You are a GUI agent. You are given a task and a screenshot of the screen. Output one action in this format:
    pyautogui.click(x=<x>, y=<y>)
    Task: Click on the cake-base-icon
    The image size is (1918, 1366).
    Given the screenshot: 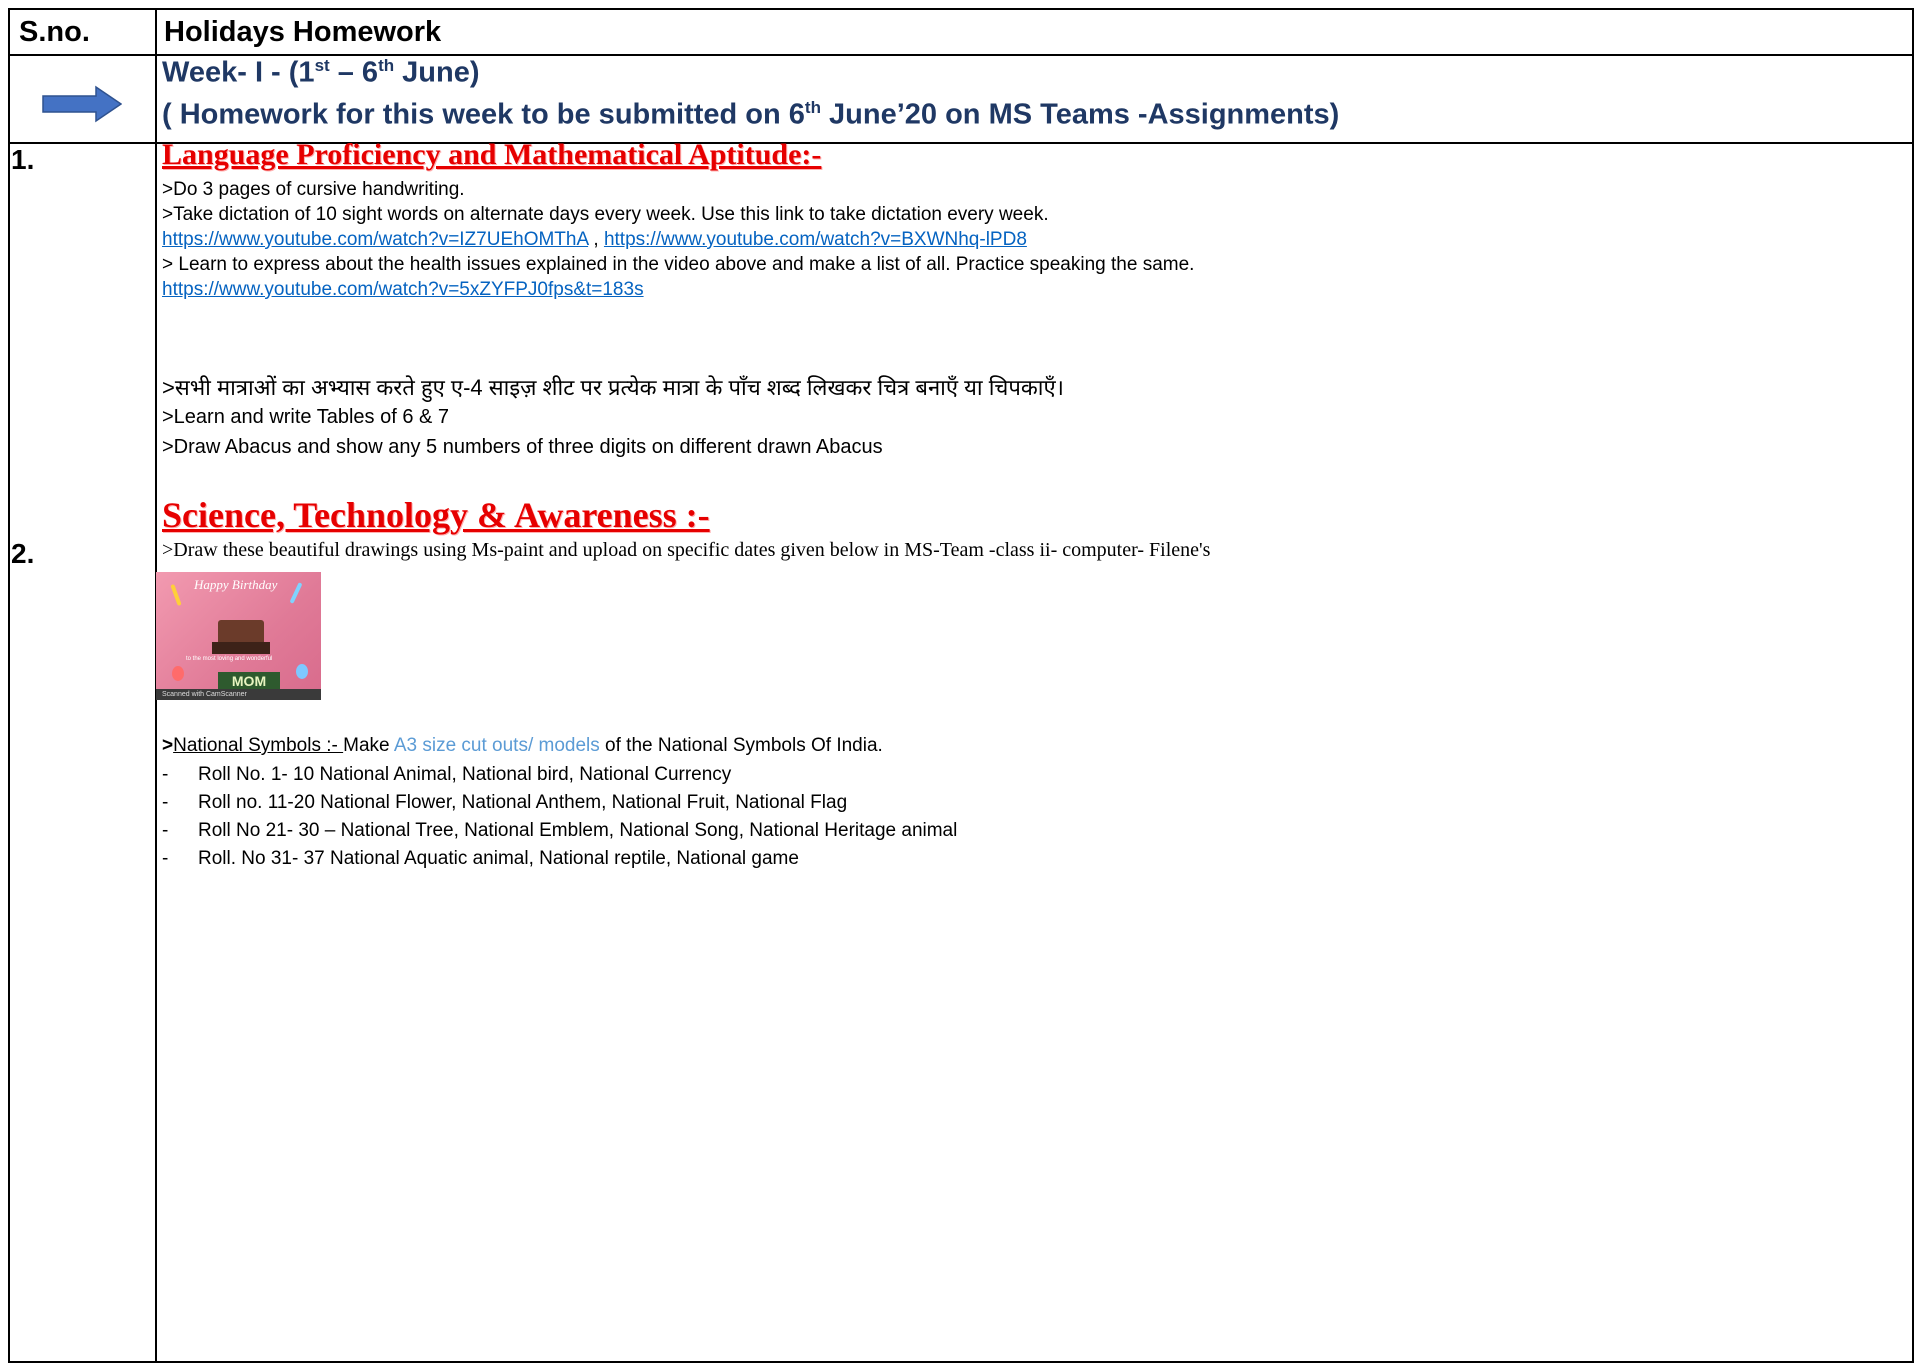 What is the action you would take?
    pyautogui.click(x=241, y=648)
    